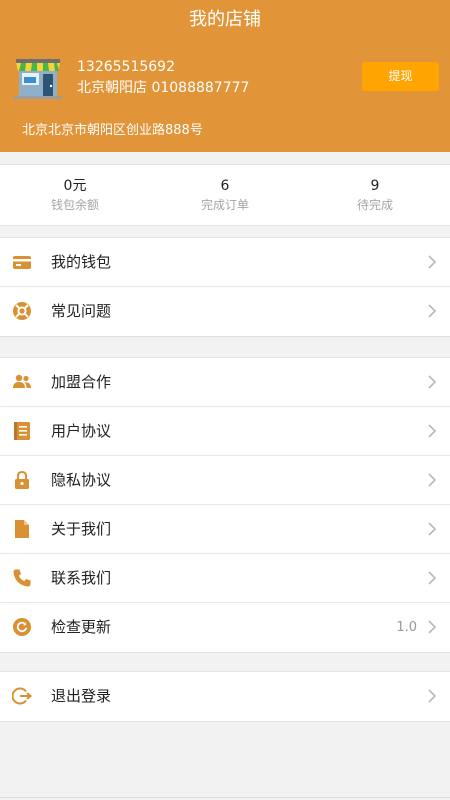  Describe the element at coordinates (225, 627) in the screenshot. I see `menu-item-check-update: 检查更新 1.0` at that location.